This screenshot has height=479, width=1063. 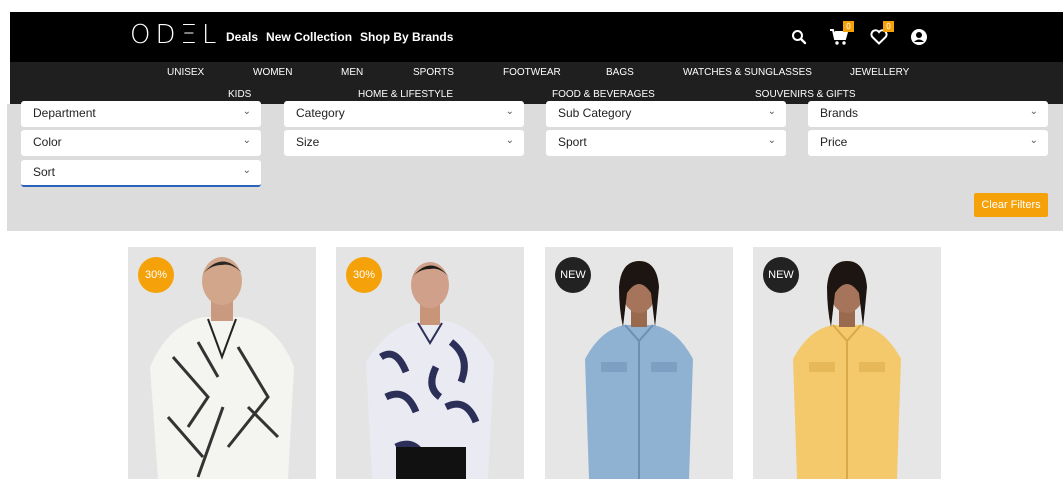 What do you see at coordinates (834, 142) in the screenshot?
I see `price-select-label: Price` at bounding box center [834, 142].